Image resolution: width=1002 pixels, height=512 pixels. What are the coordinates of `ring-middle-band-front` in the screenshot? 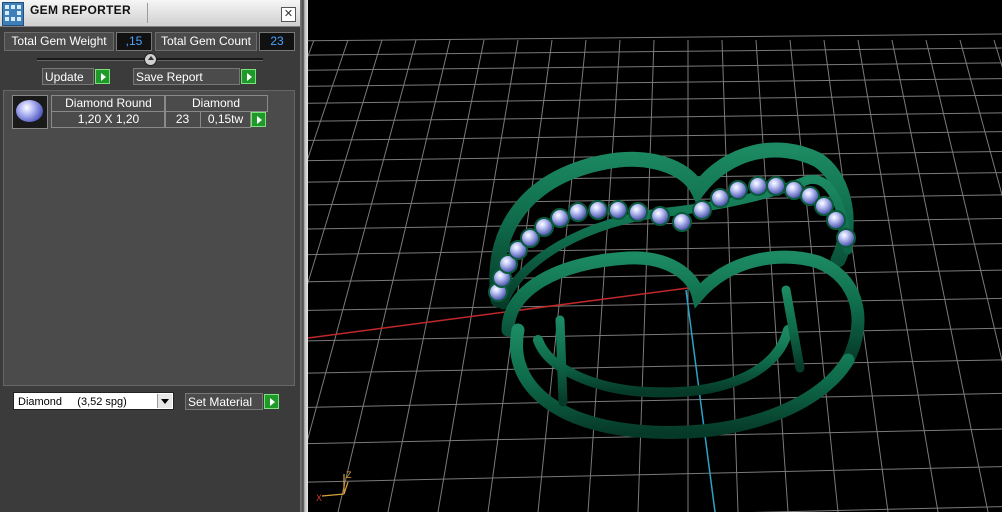 It's located at (663, 361).